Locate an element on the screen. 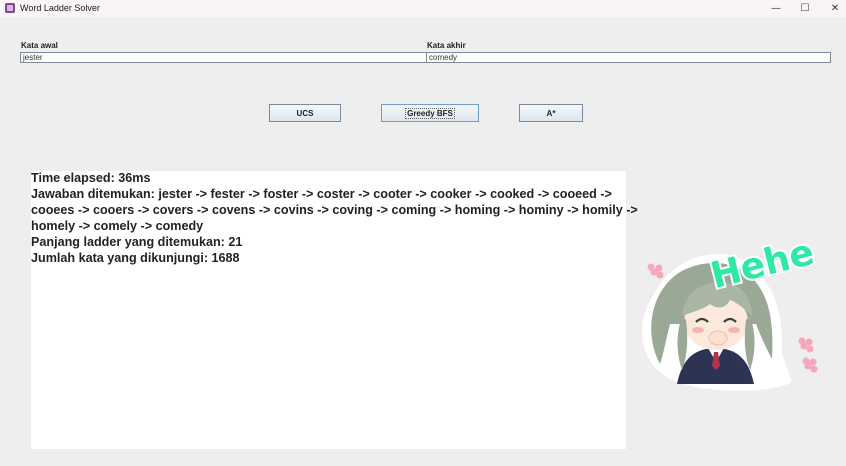  app-icon is located at coordinates (10, 8).